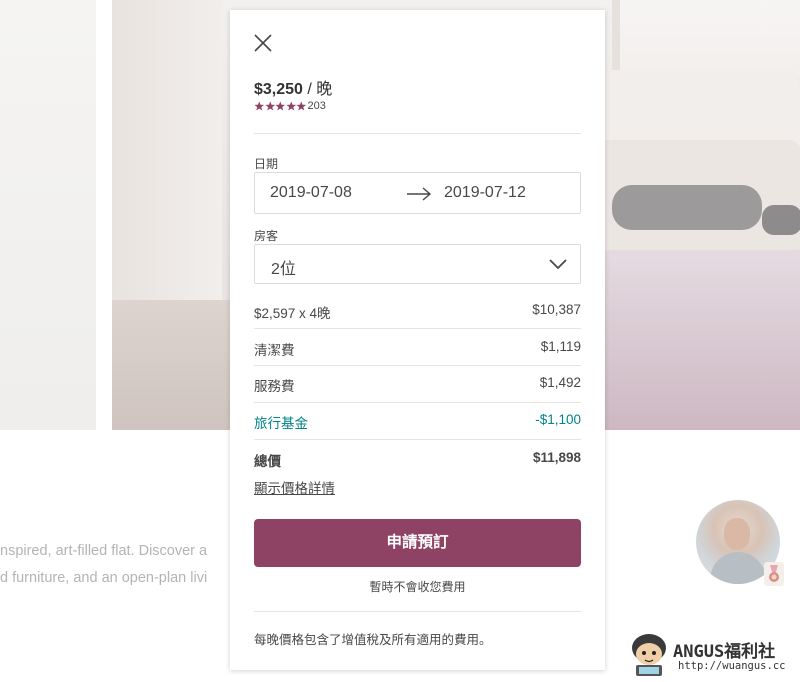 This screenshot has height=682, width=800. I want to click on listing-description-line-1: nspired, art-filled flat. Discover a, so click(104, 551).